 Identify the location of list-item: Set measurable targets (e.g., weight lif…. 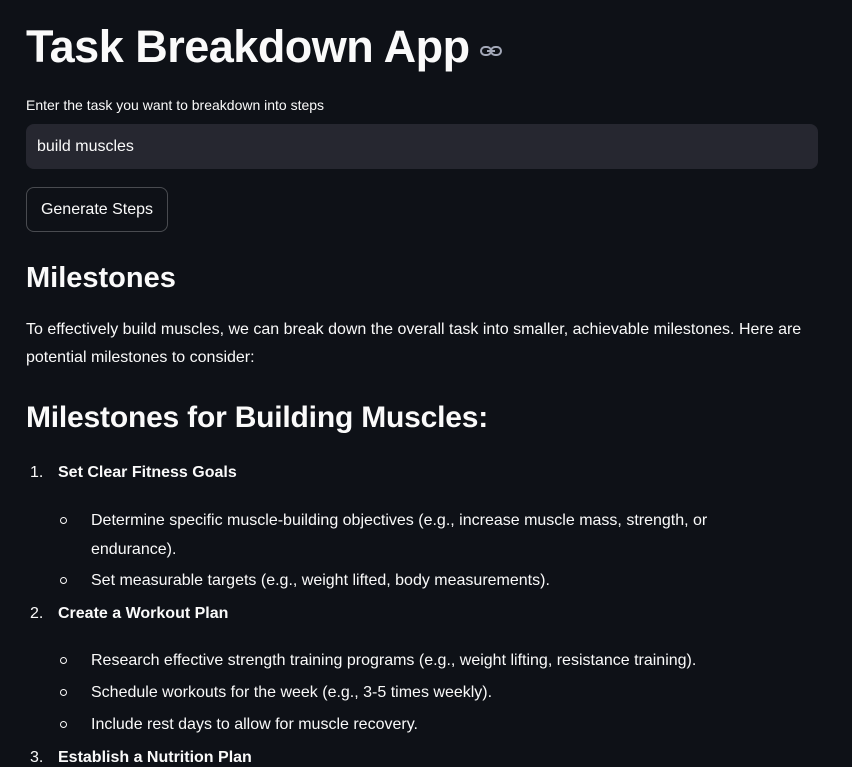
(420, 580).